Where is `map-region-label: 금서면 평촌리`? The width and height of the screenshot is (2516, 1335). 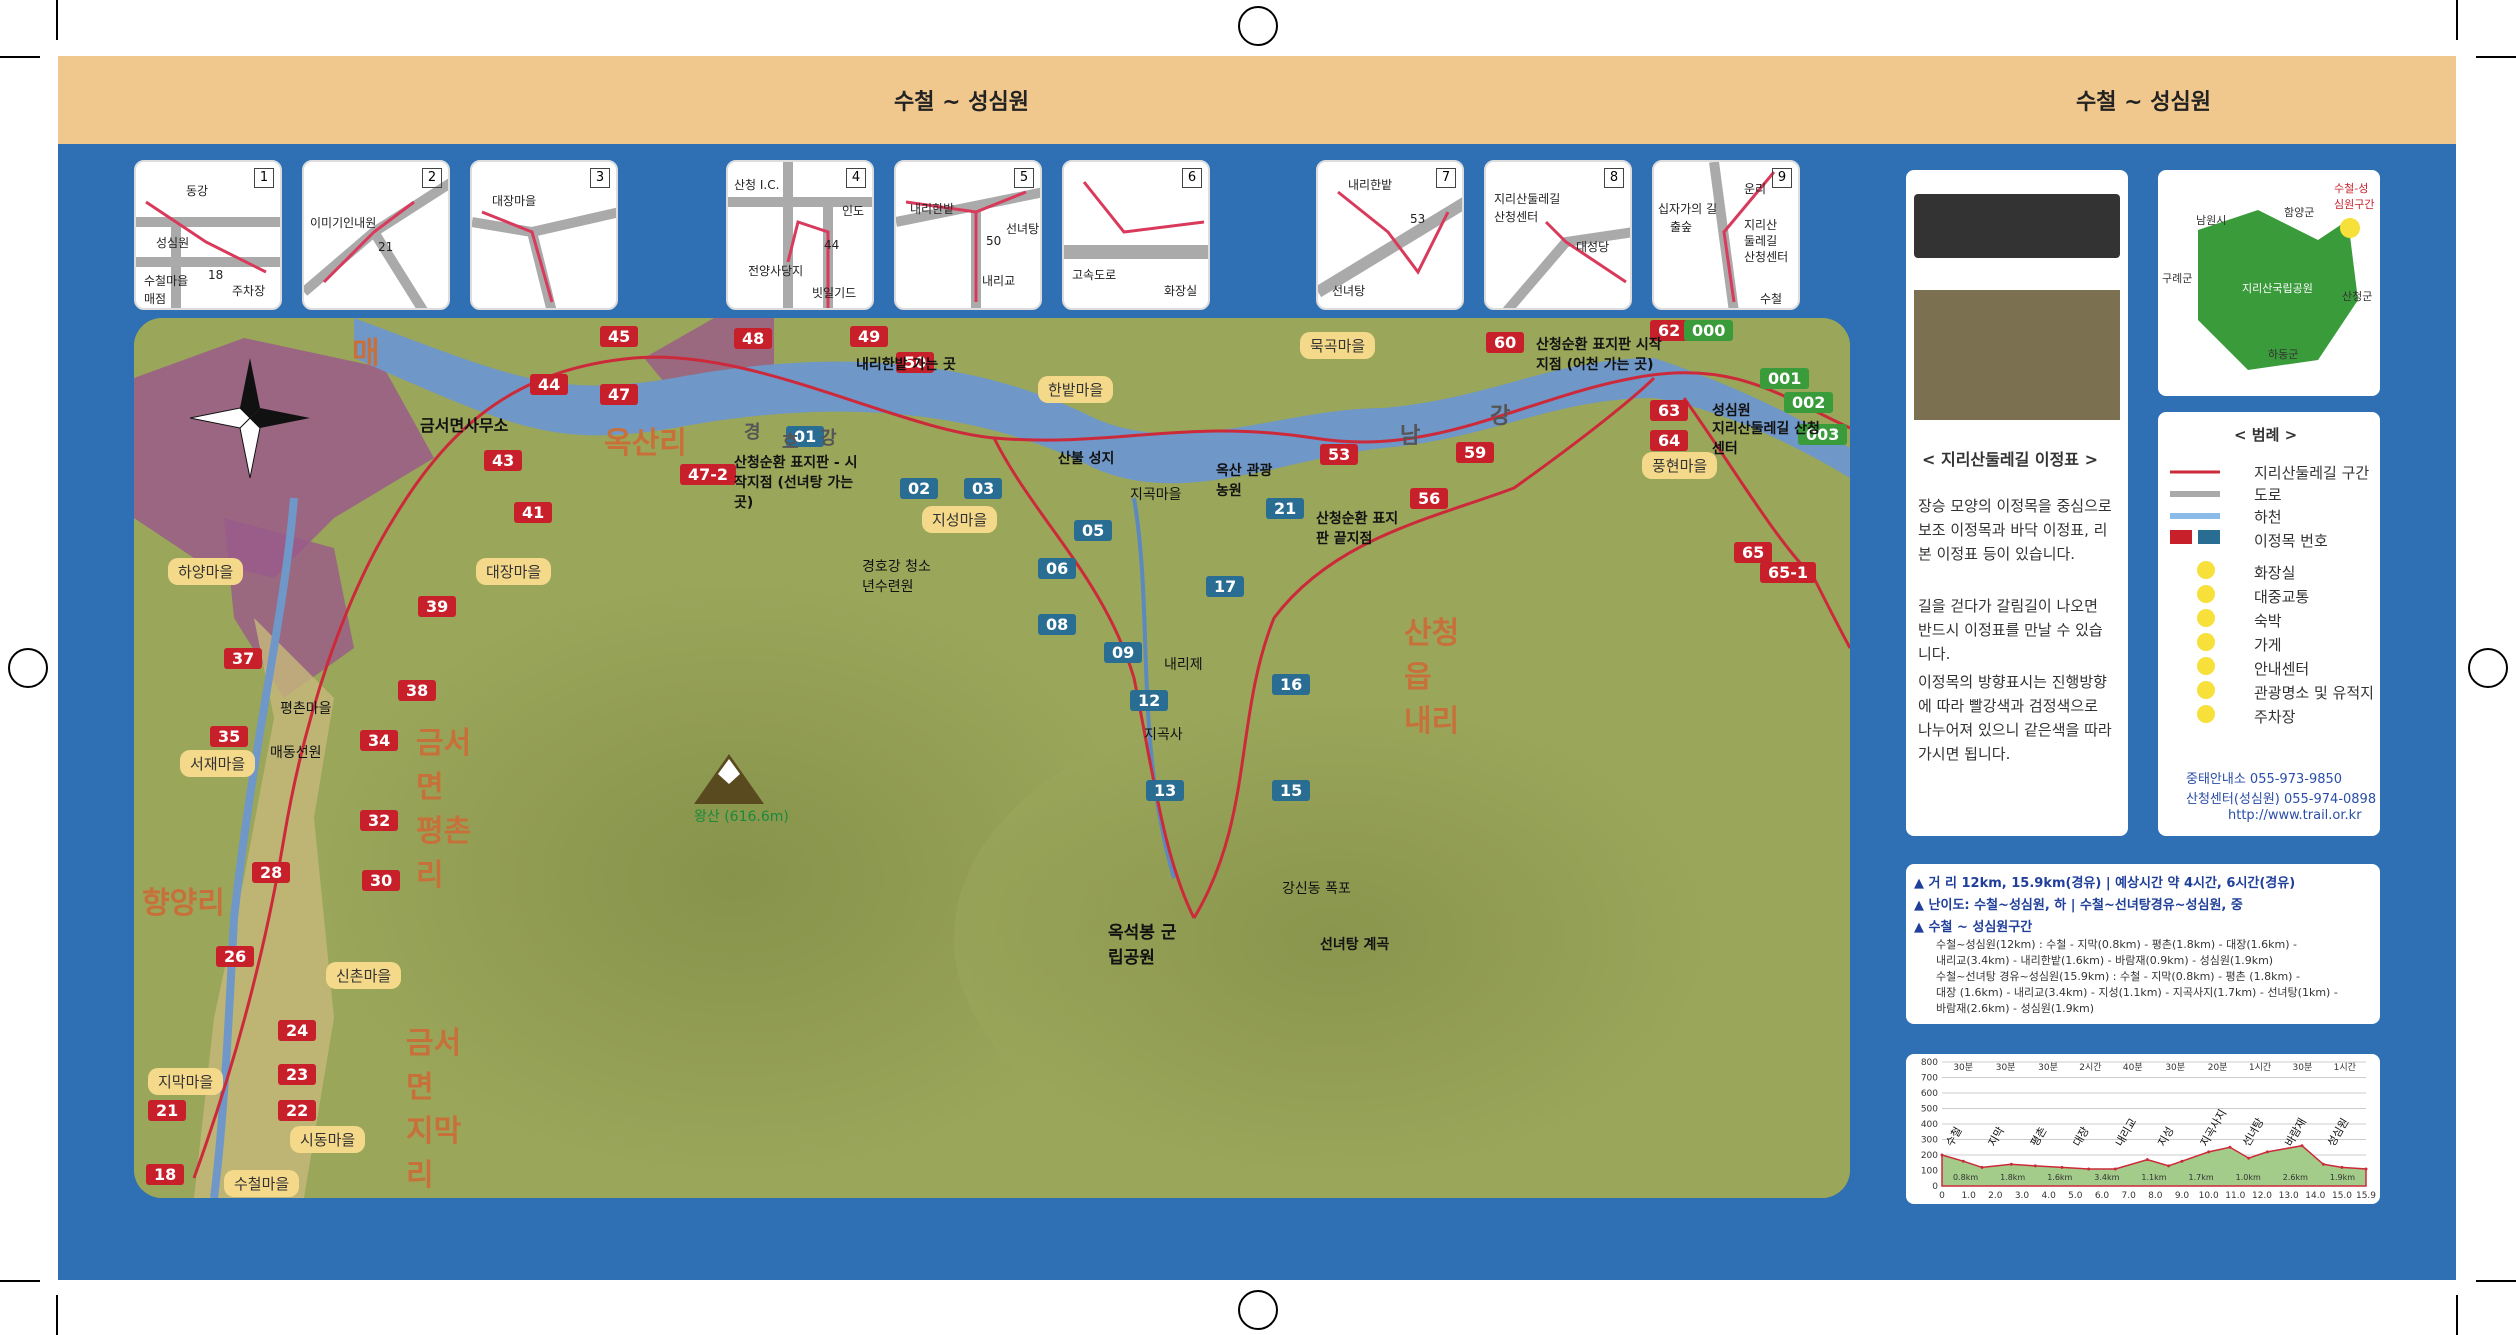
map-region-label: 금서면 평촌리 is located at coordinates (444, 809).